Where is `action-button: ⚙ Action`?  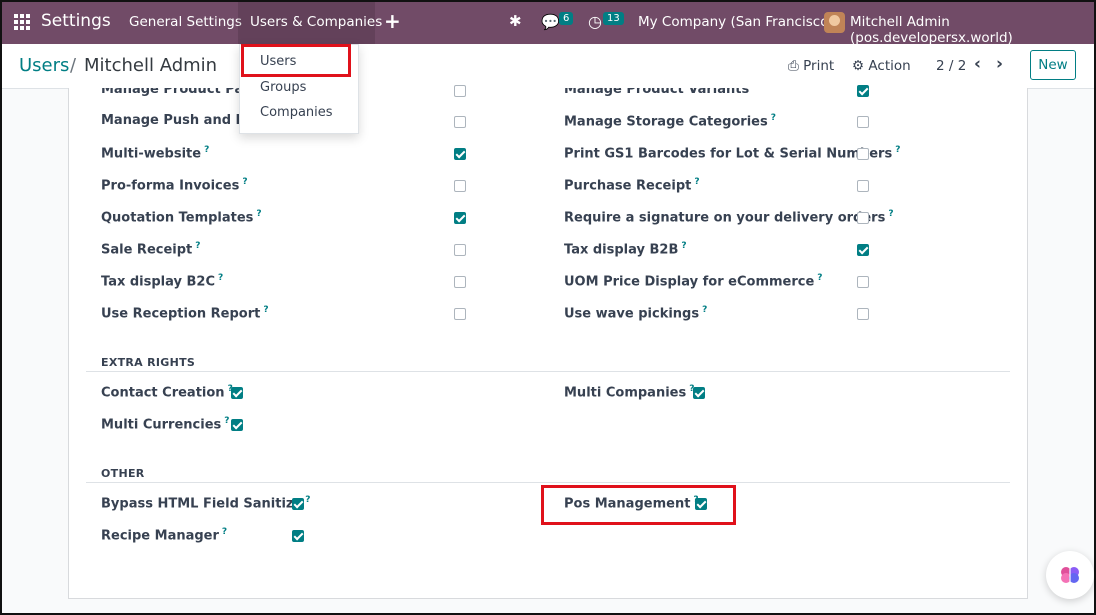 action-button: ⚙ Action is located at coordinates (881, 66).